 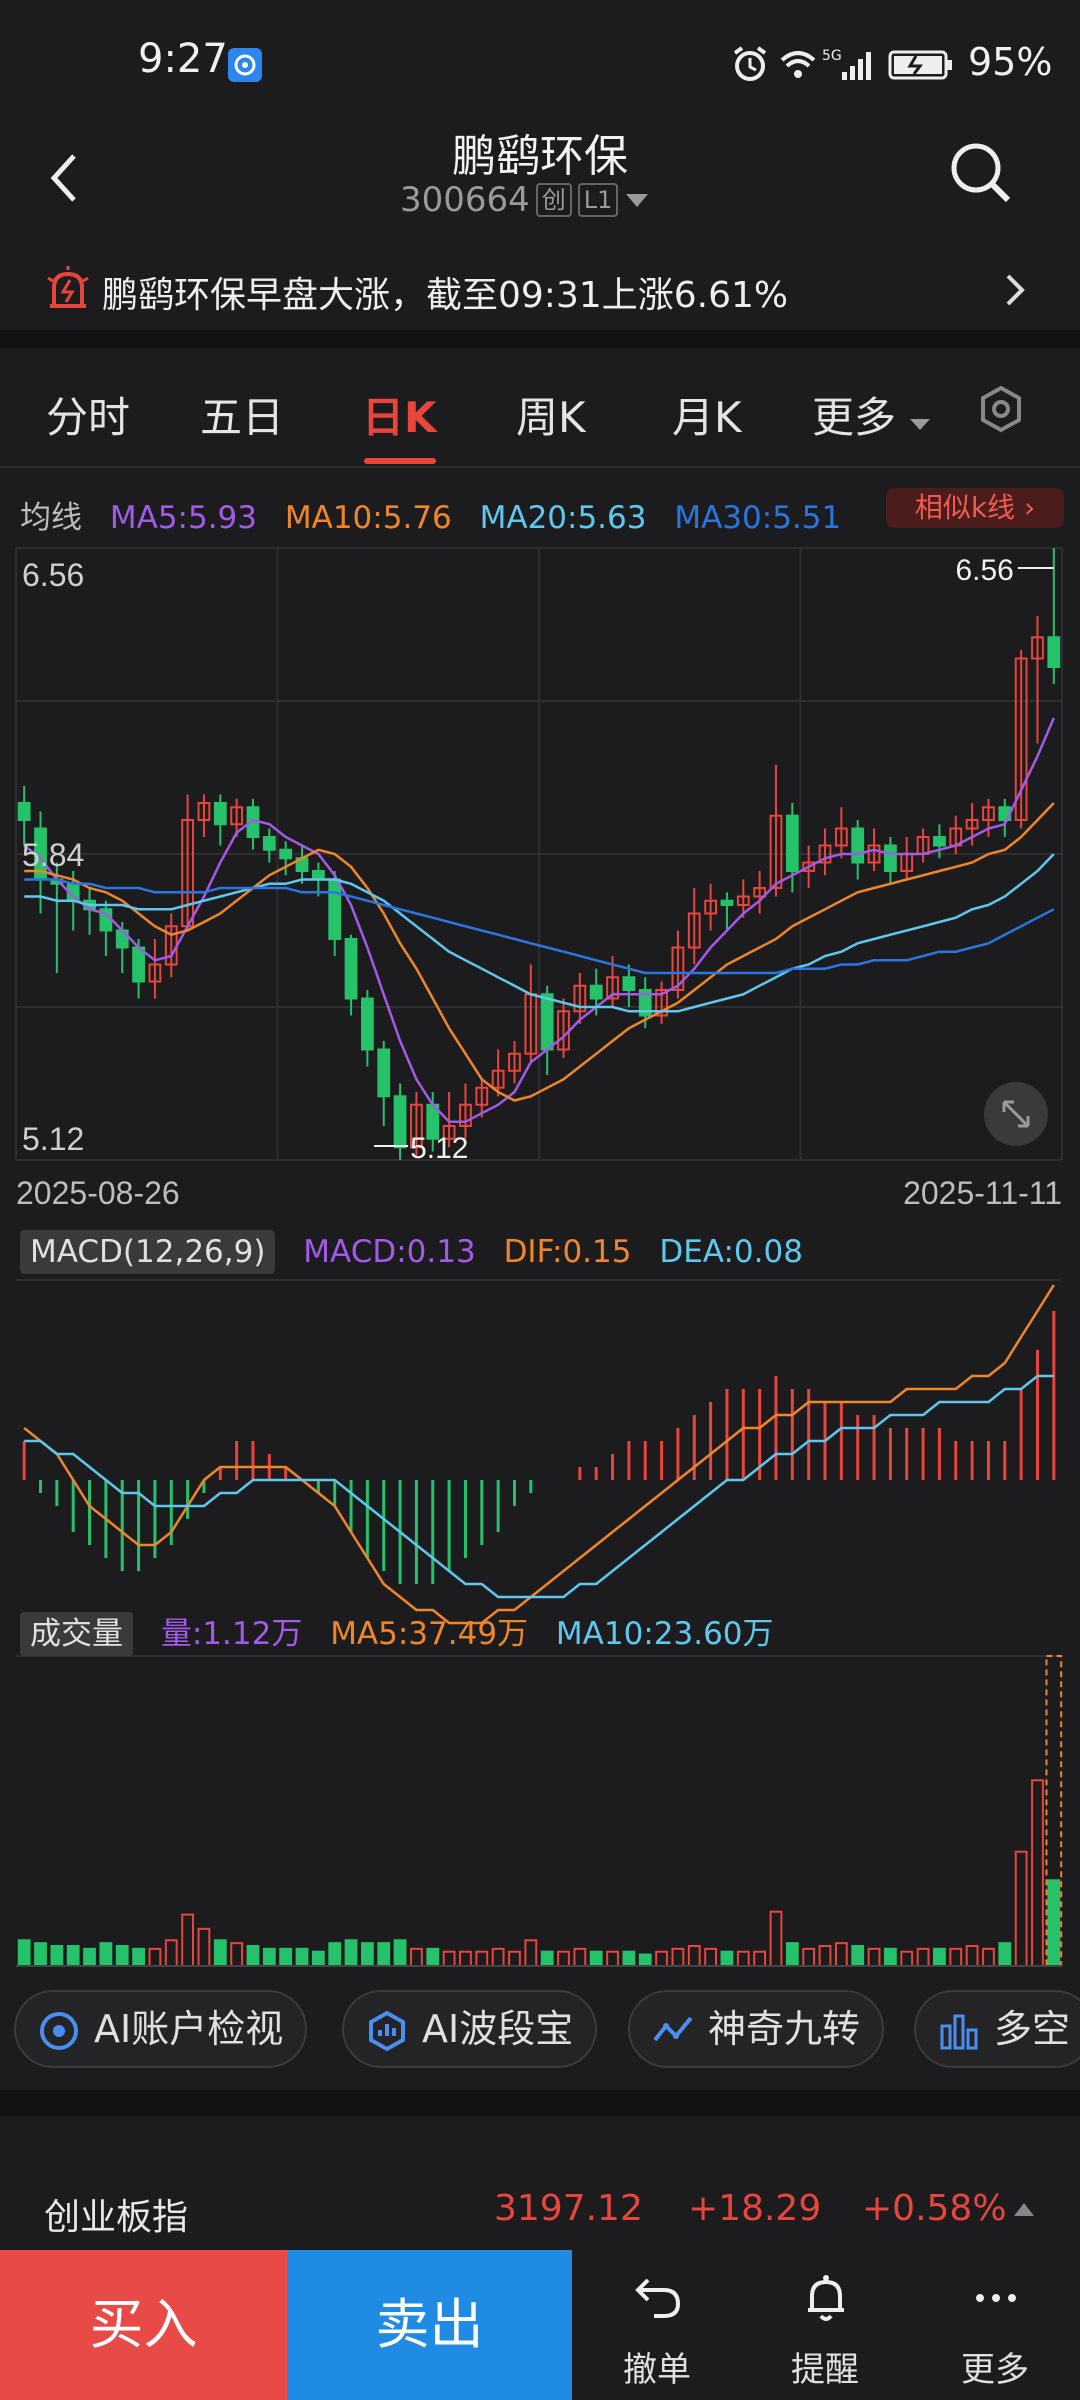 I want to click on volume-legend: 成交量 量:1.12万 MA5:37.49万 MA10:23.60万, so click(x=406, y=1632).